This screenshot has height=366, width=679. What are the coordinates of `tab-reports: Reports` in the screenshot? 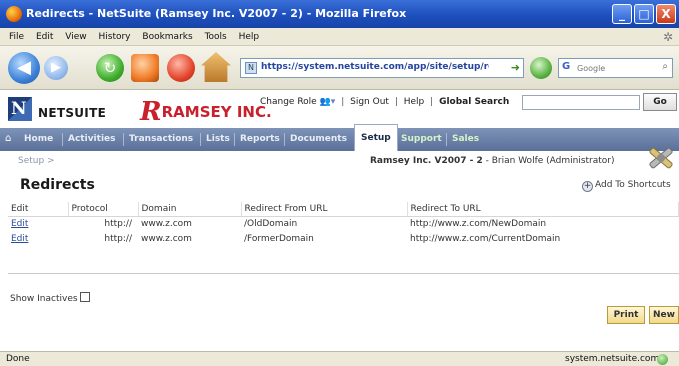 It's located at (260, 139).